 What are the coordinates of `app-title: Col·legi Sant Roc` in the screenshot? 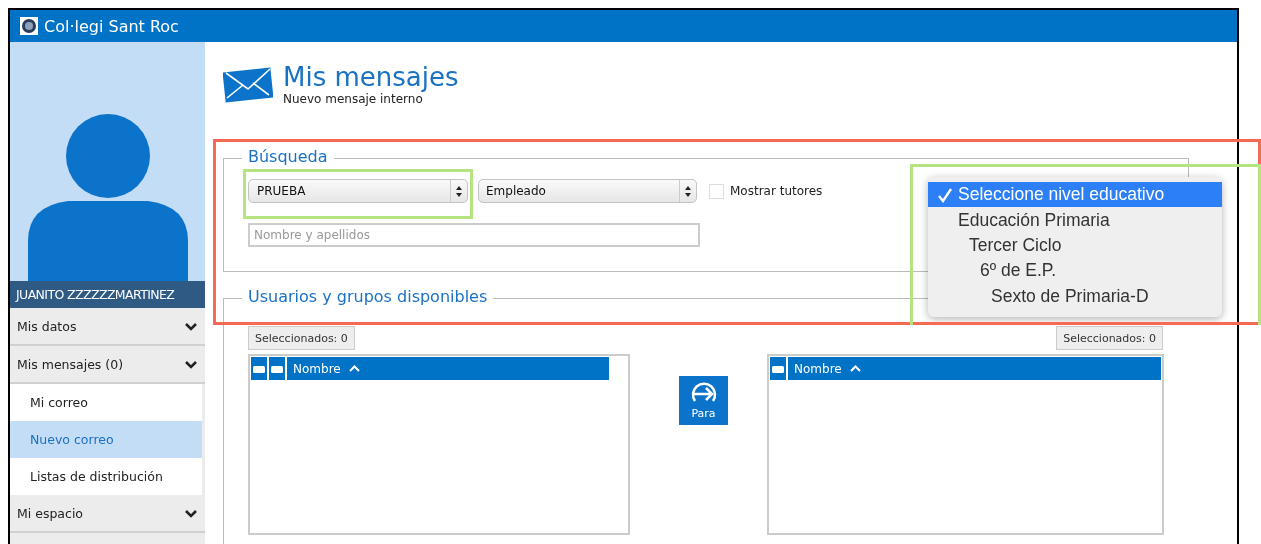 It's located at (111, 26).